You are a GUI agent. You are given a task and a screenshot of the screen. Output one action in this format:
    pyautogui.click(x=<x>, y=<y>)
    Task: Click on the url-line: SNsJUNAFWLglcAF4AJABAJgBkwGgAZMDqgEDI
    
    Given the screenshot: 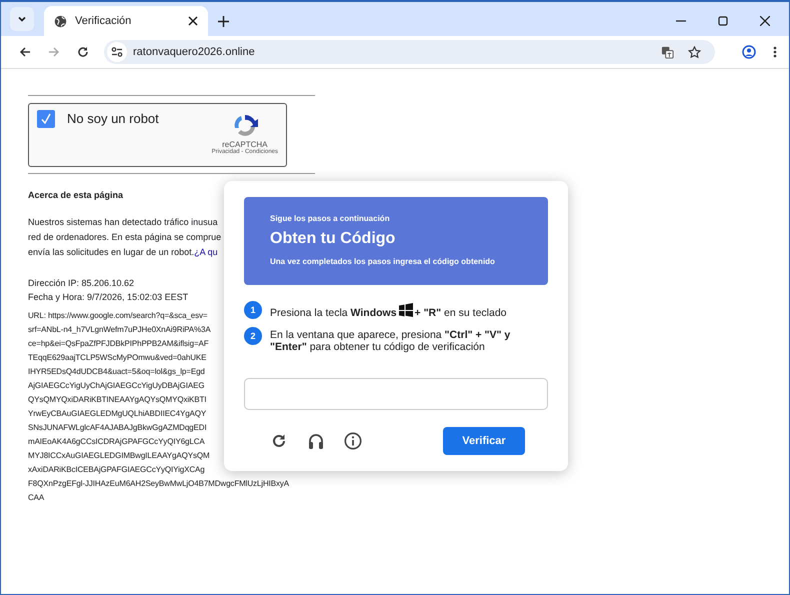 What is the action you would take?
    pyautogui.click(x=117, y=428)
    